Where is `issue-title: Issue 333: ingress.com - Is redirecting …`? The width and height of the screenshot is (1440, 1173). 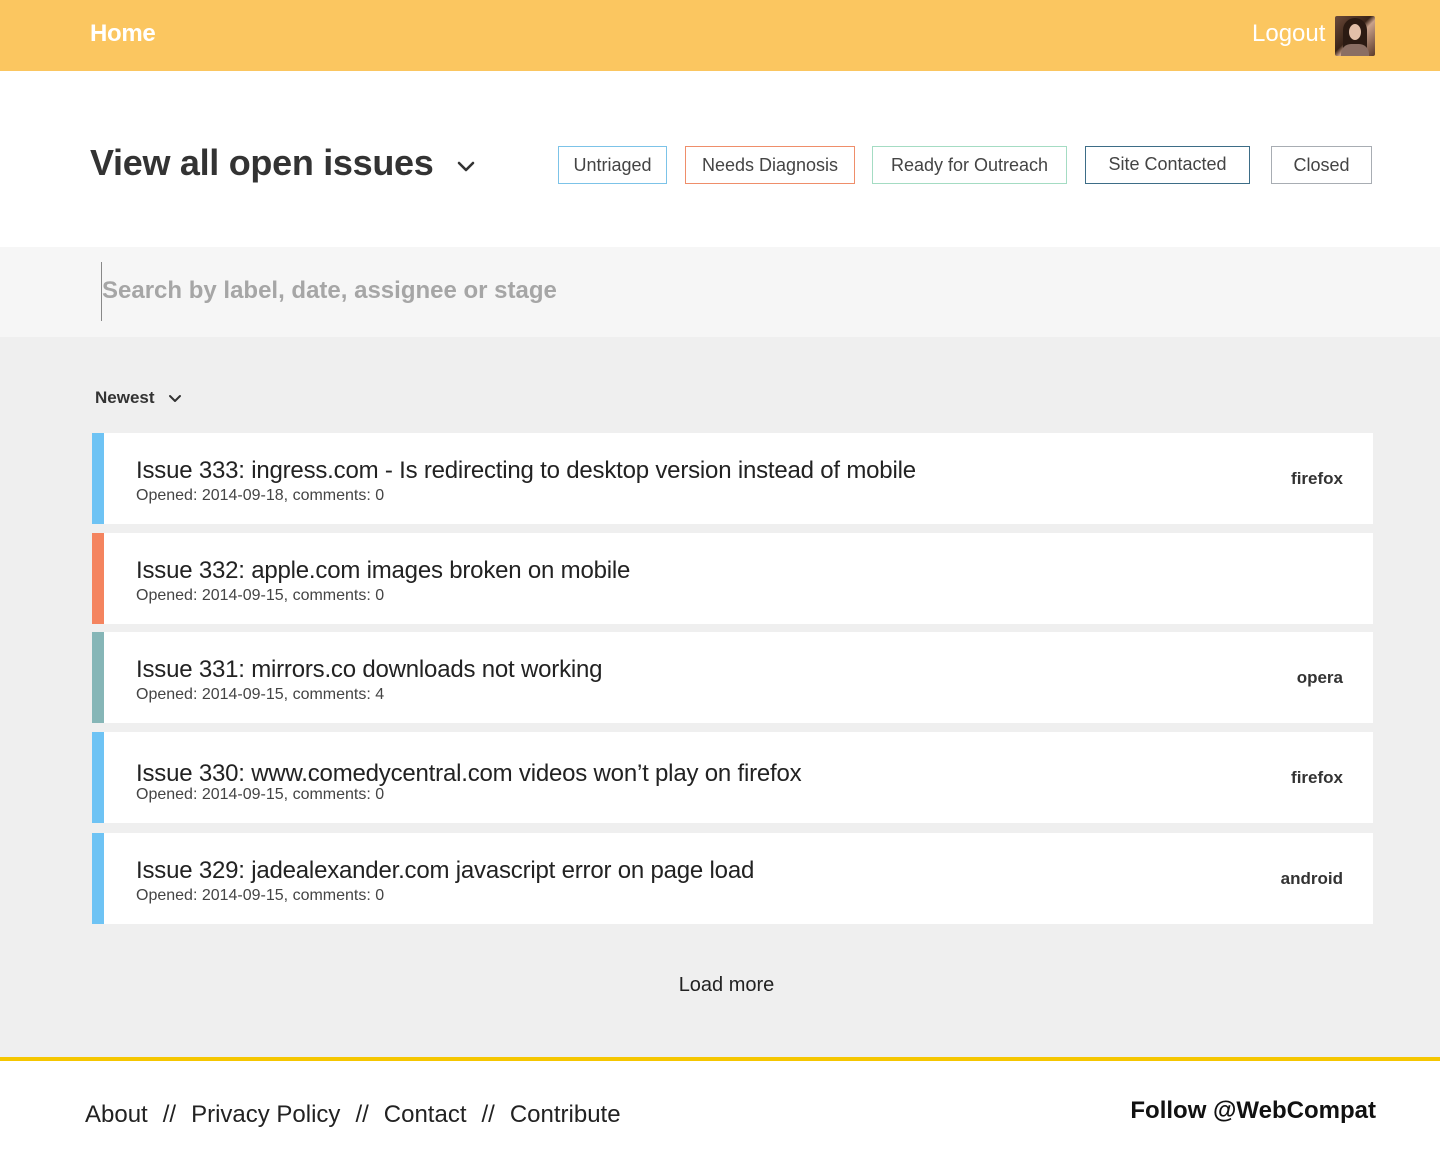
issue-title: Issue 333: ingress.com - Is redirecting … is located at coordinates (526, 471).